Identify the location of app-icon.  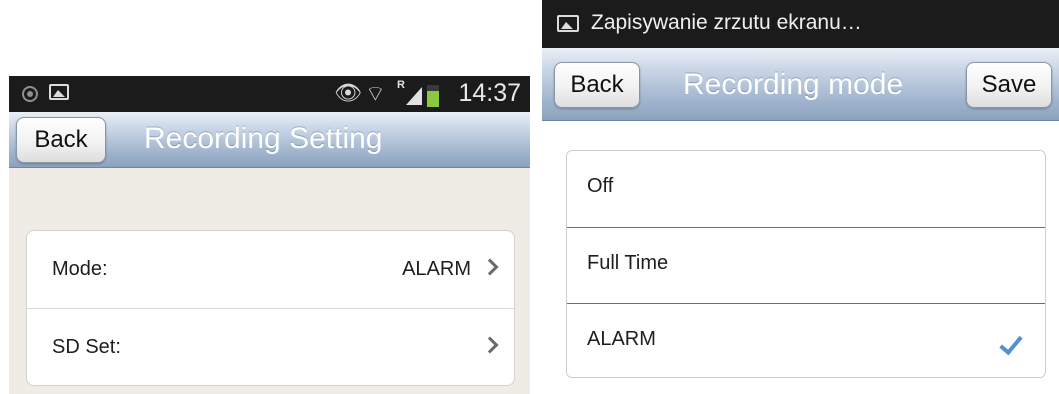
(30, 94).